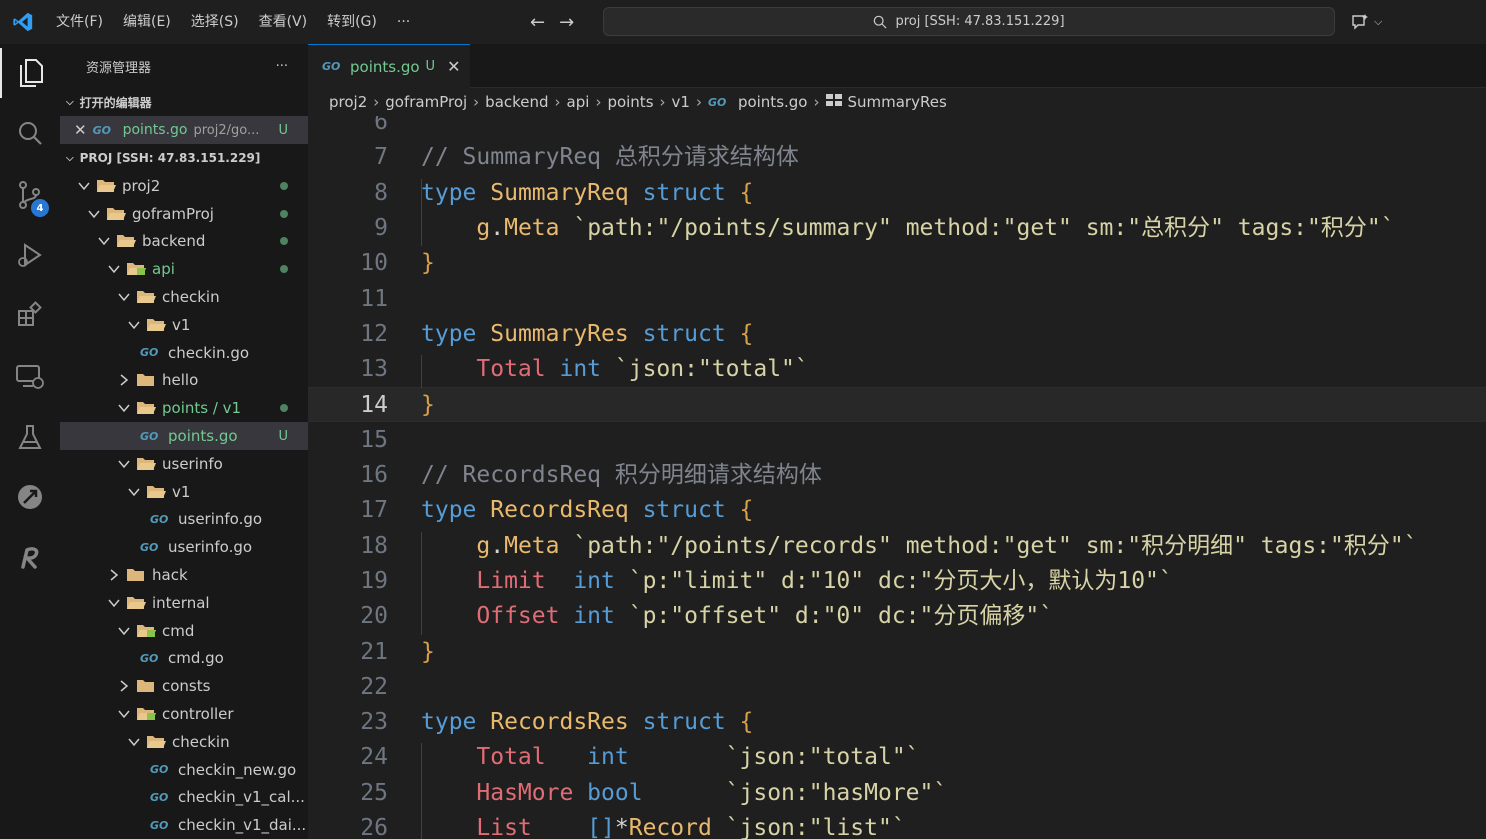 The width and height of the screenshot is (1486, 839). Describe the element at coordinates (532, 827) in the screenshot. I see `code-token: List` at that location.